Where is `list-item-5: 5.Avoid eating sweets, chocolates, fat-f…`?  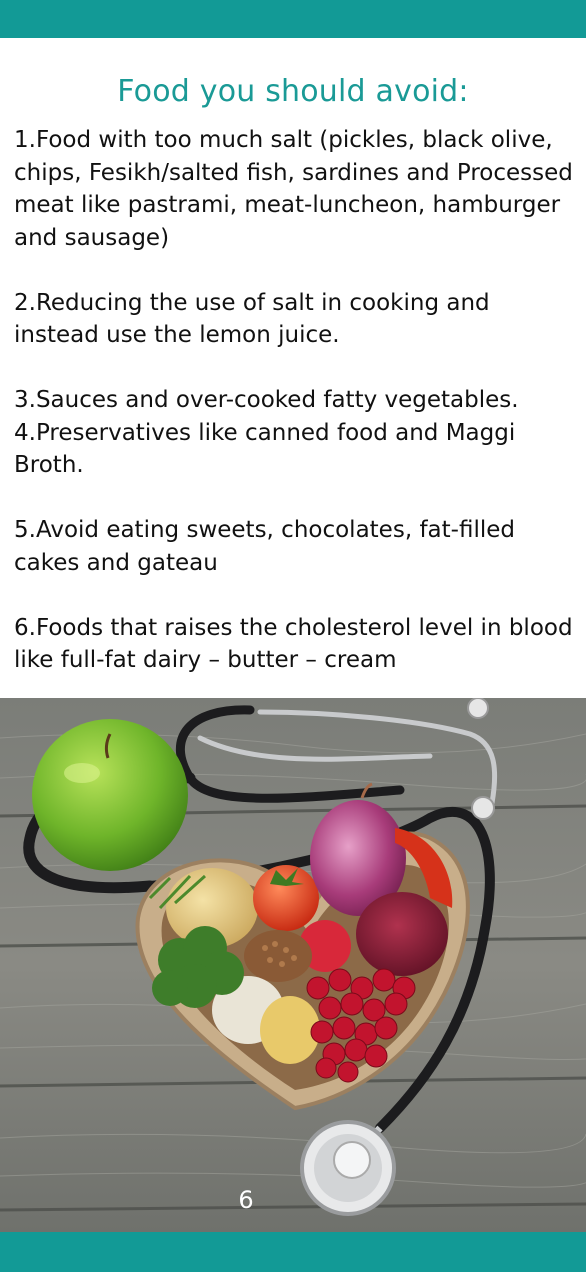
list-item-5: 5.Avoid eating sweets, chocolates, fat-f… is located at coordinates (264, 546).